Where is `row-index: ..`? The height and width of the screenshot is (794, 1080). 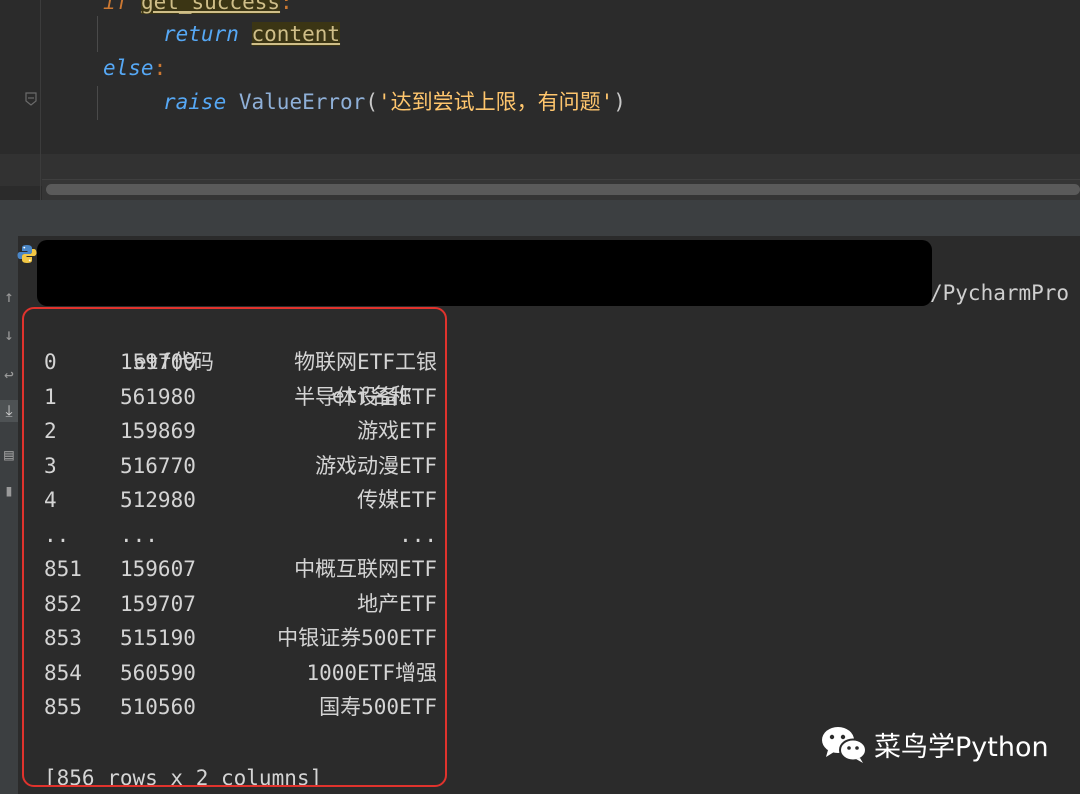 row-index: .. is located at coordinates (57, 534).